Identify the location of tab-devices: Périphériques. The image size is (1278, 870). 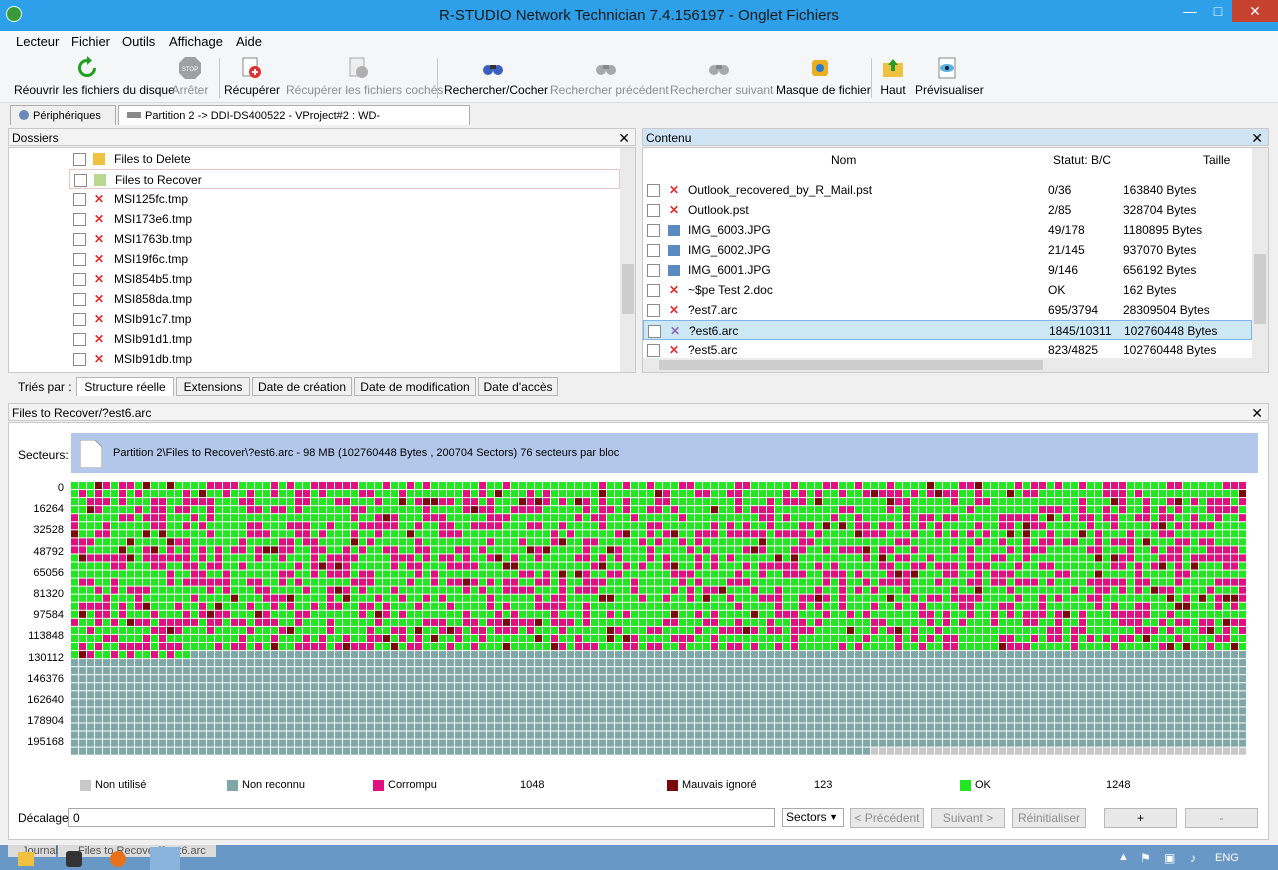
(63, 115).